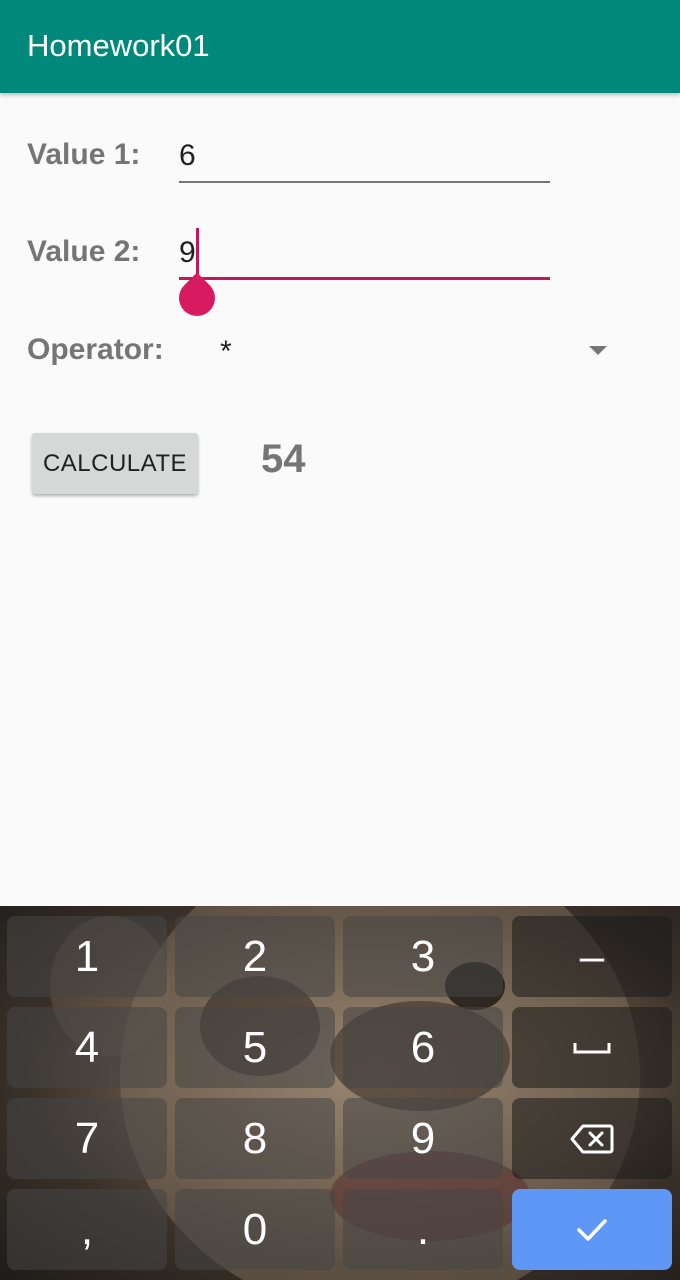 This screenshot has height=1280, width=680. I want to click on key-8: 8, so click(255, 1138).